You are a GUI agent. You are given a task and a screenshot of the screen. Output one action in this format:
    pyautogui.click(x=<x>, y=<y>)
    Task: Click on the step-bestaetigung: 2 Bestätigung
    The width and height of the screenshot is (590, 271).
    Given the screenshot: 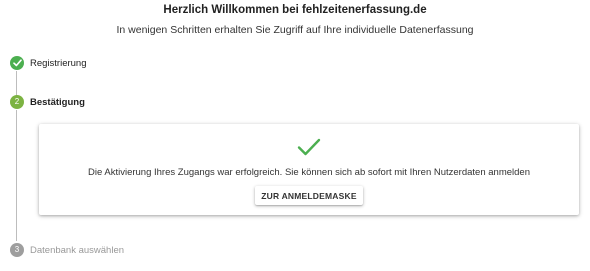 What is the action you would take?
    pyautogui.click(x=47, y=102)
    